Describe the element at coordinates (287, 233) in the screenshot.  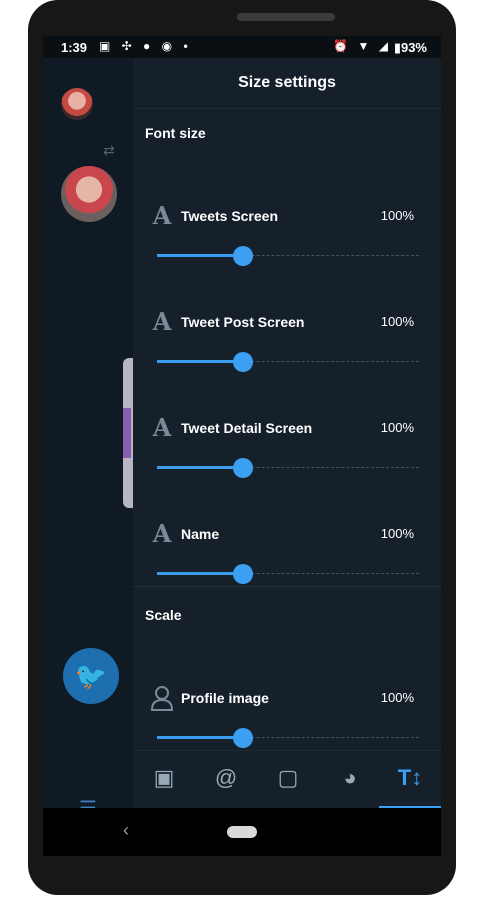
I see `setting-row: A Tweets Screen 100%` at that location.